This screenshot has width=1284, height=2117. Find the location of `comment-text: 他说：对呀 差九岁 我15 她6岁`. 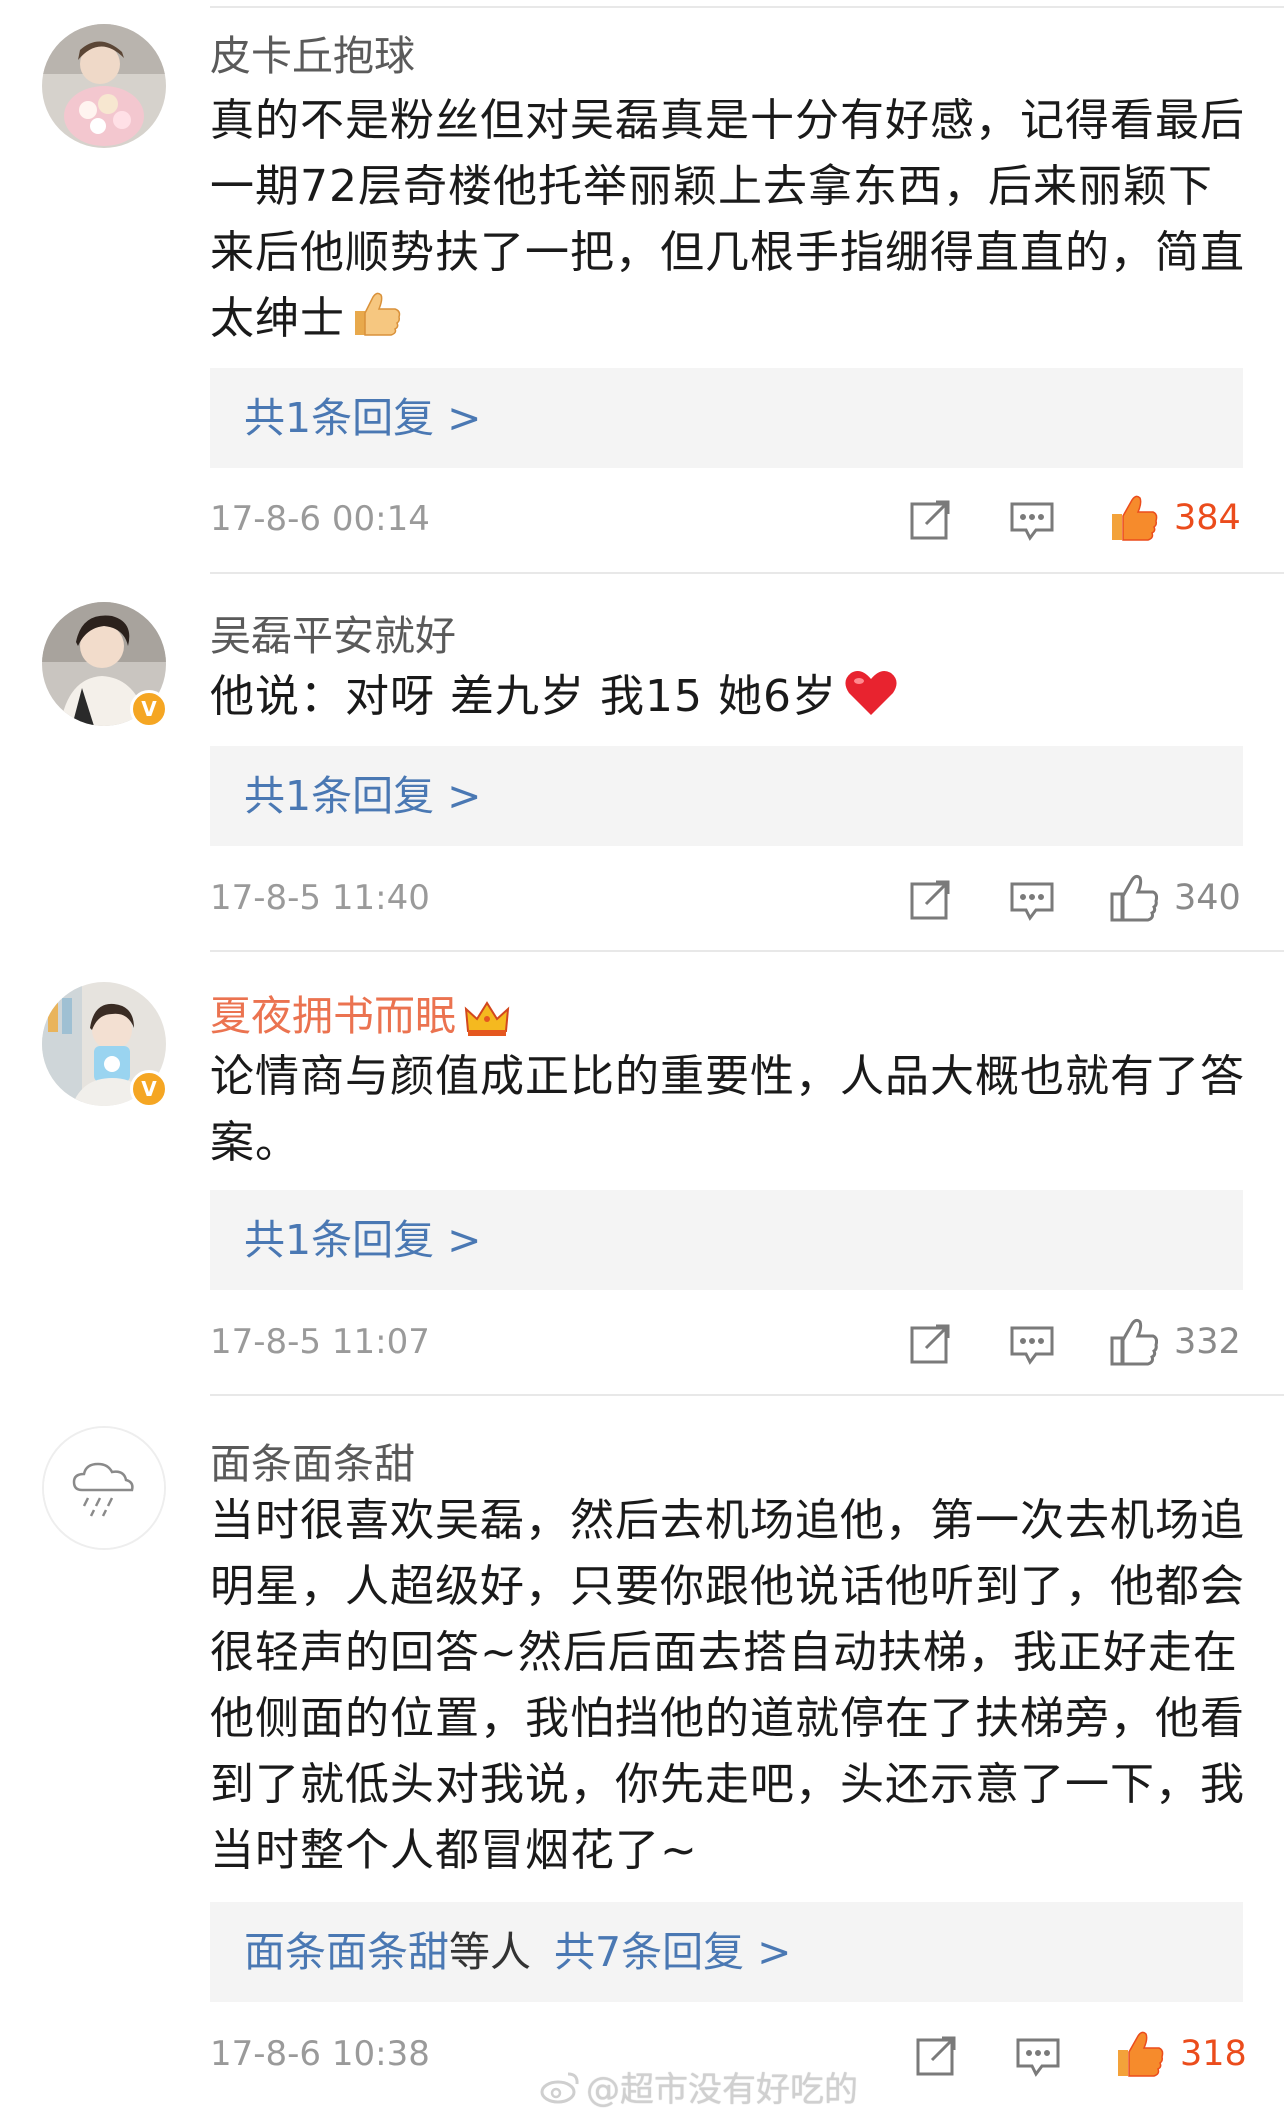

comment-text: 他说：对呀 差九岁 我15 她6岁 is located at coordinates (730, 700).